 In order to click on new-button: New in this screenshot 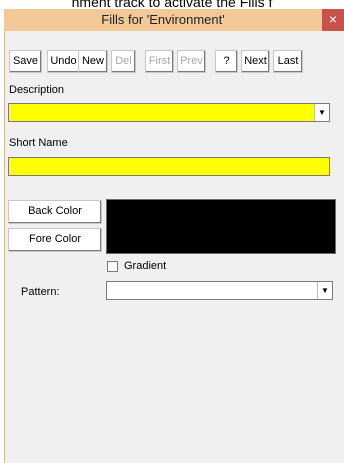, I will do `click(93, 61)`.